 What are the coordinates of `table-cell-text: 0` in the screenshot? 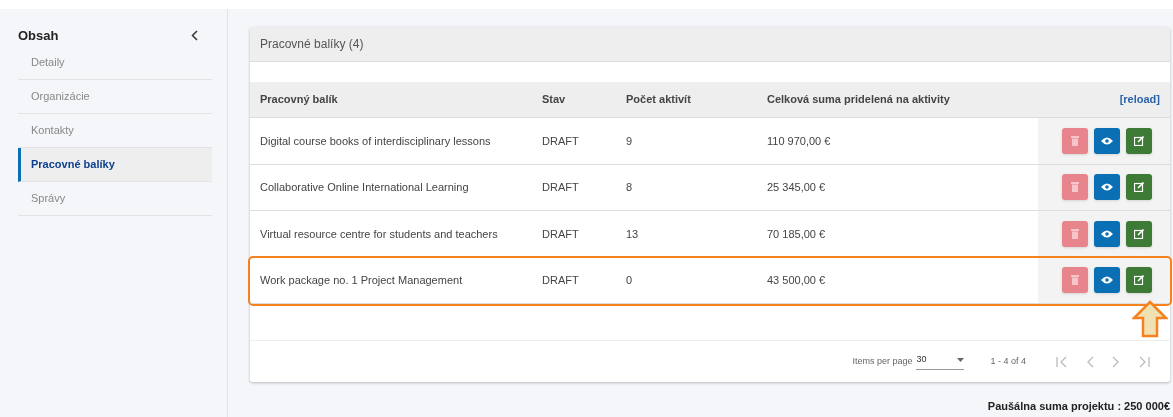 It's located at (630, 280).